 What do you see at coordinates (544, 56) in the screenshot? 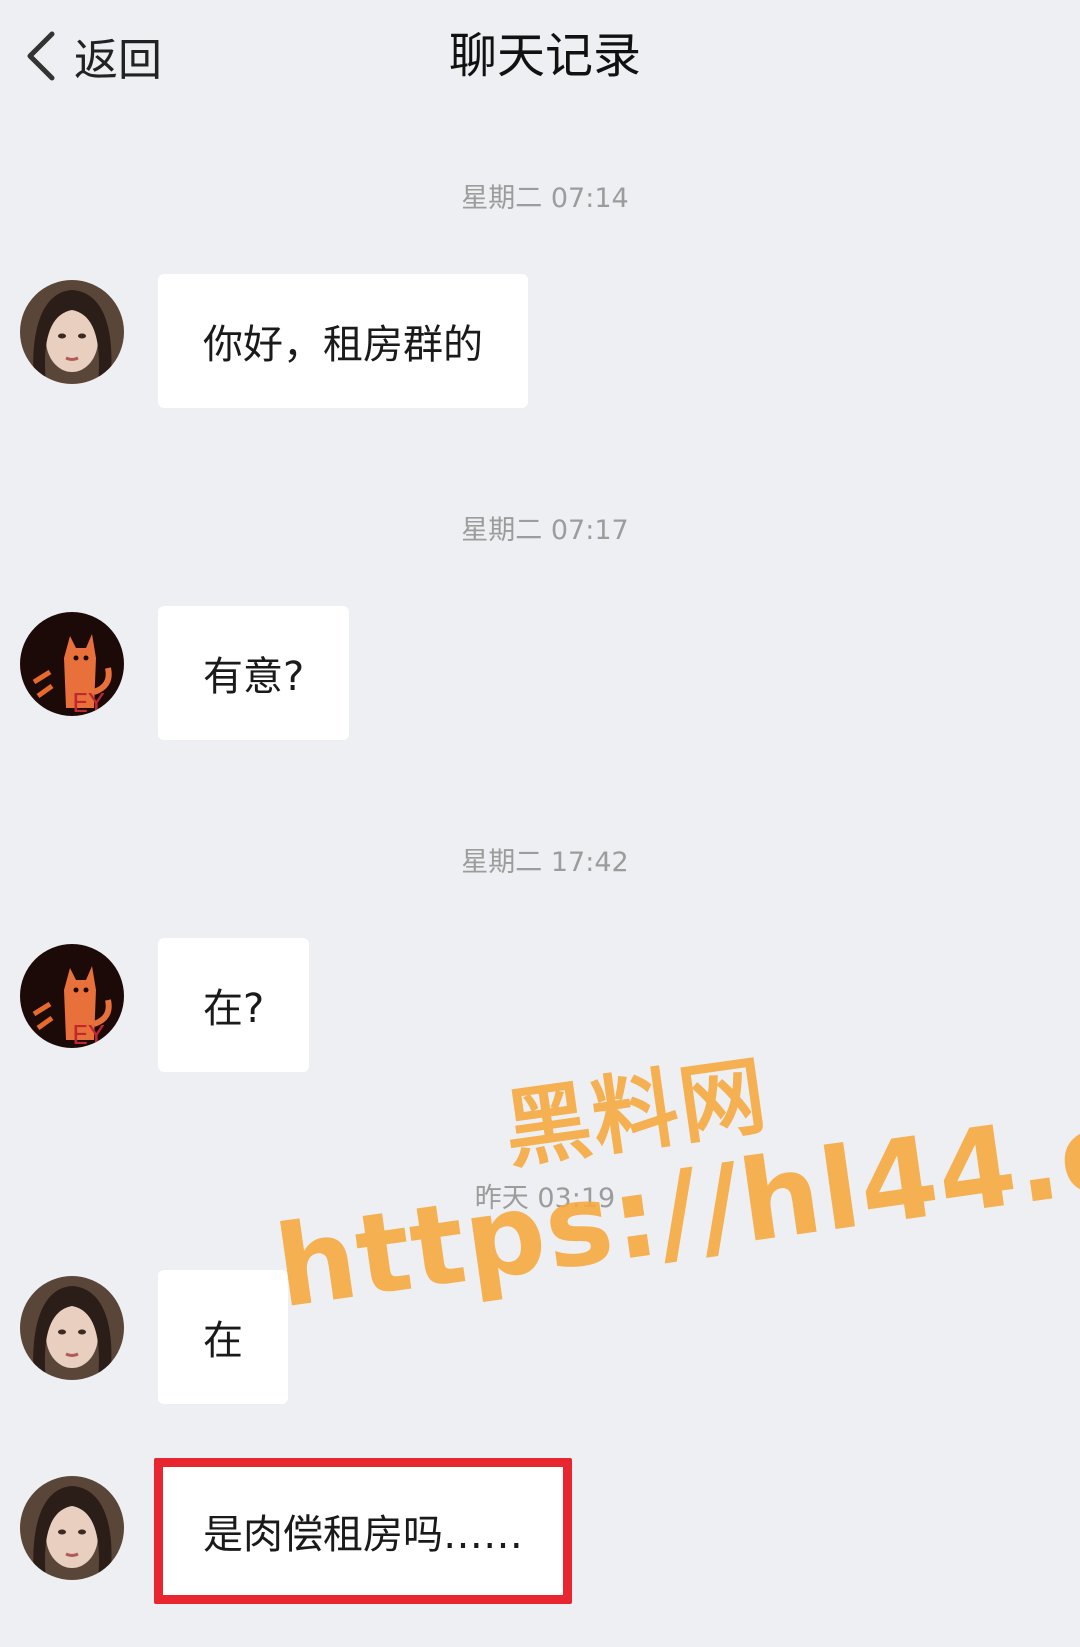
I see `page-title: 聊天记录` at bounding box center [544, 56].